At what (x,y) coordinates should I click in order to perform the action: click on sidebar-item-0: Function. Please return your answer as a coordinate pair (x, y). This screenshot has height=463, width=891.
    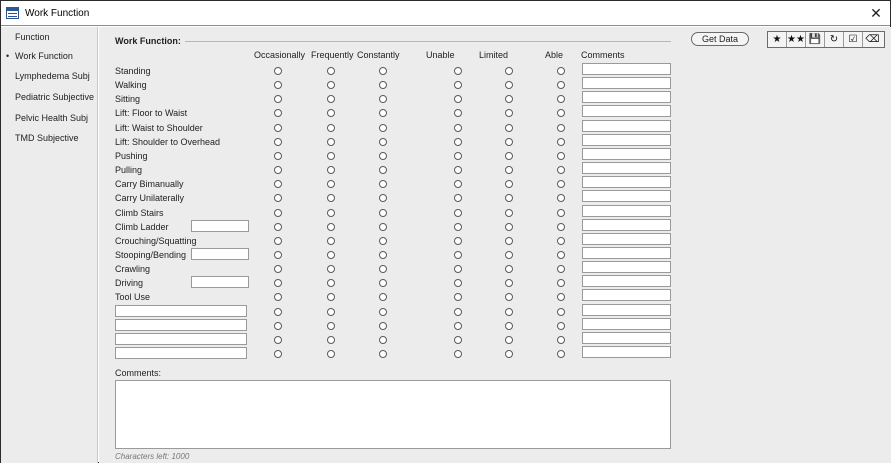
    Looking at the image, I should click on (32, 37).